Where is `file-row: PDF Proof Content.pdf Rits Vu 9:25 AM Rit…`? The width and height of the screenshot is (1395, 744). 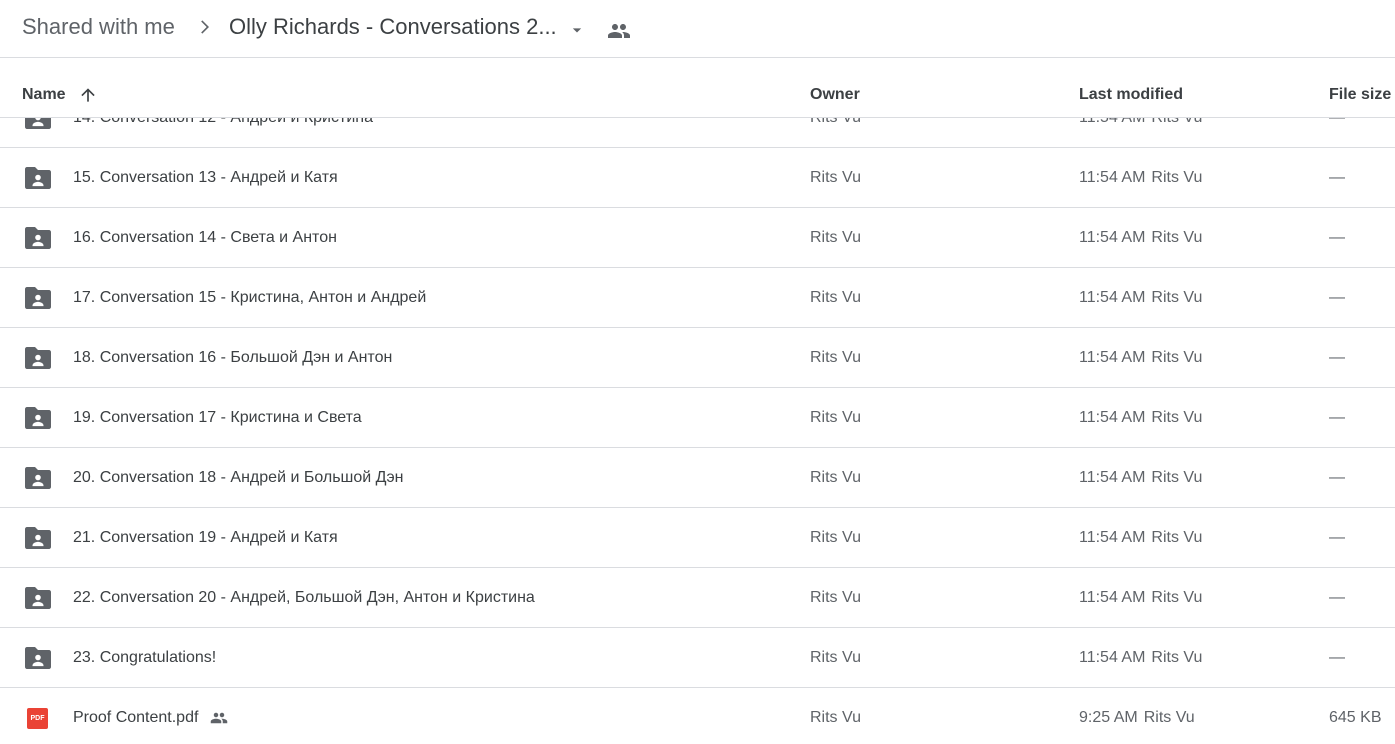 file-row: PDF Proof Content.pdf Rits Vu 9:25 AM Rit… is located at coordinates (697, 716).